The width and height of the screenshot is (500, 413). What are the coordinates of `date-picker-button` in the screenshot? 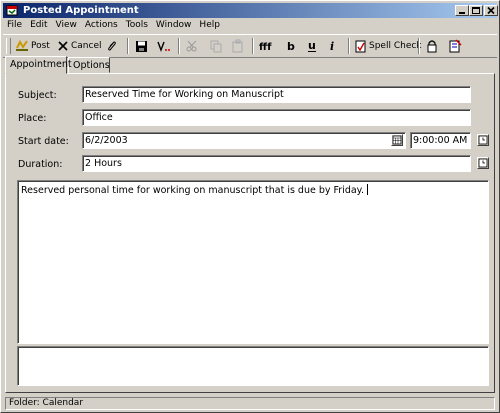 It's located at (397, 140).